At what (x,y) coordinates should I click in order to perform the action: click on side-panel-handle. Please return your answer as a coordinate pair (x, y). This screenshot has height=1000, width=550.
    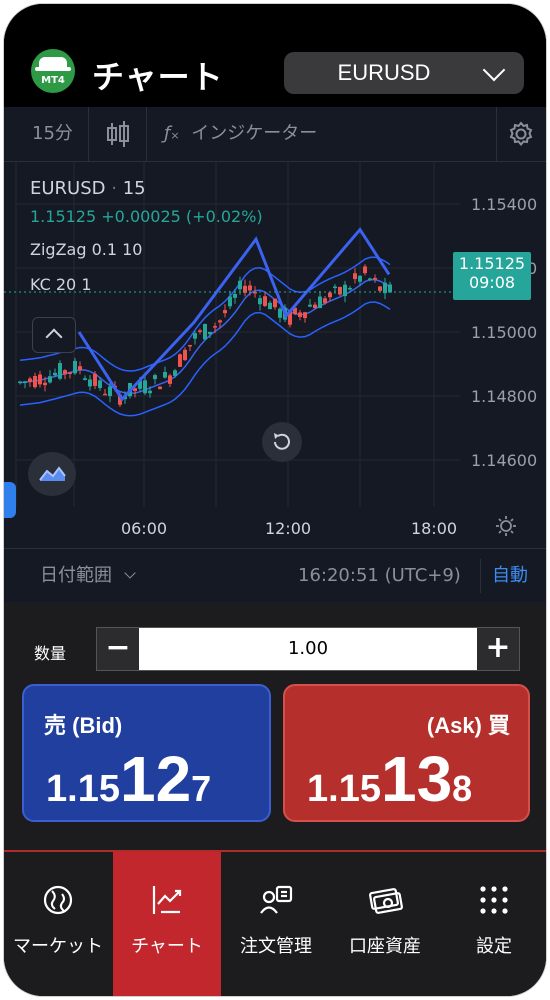
    Looking at the image, I should click on (10, 500).